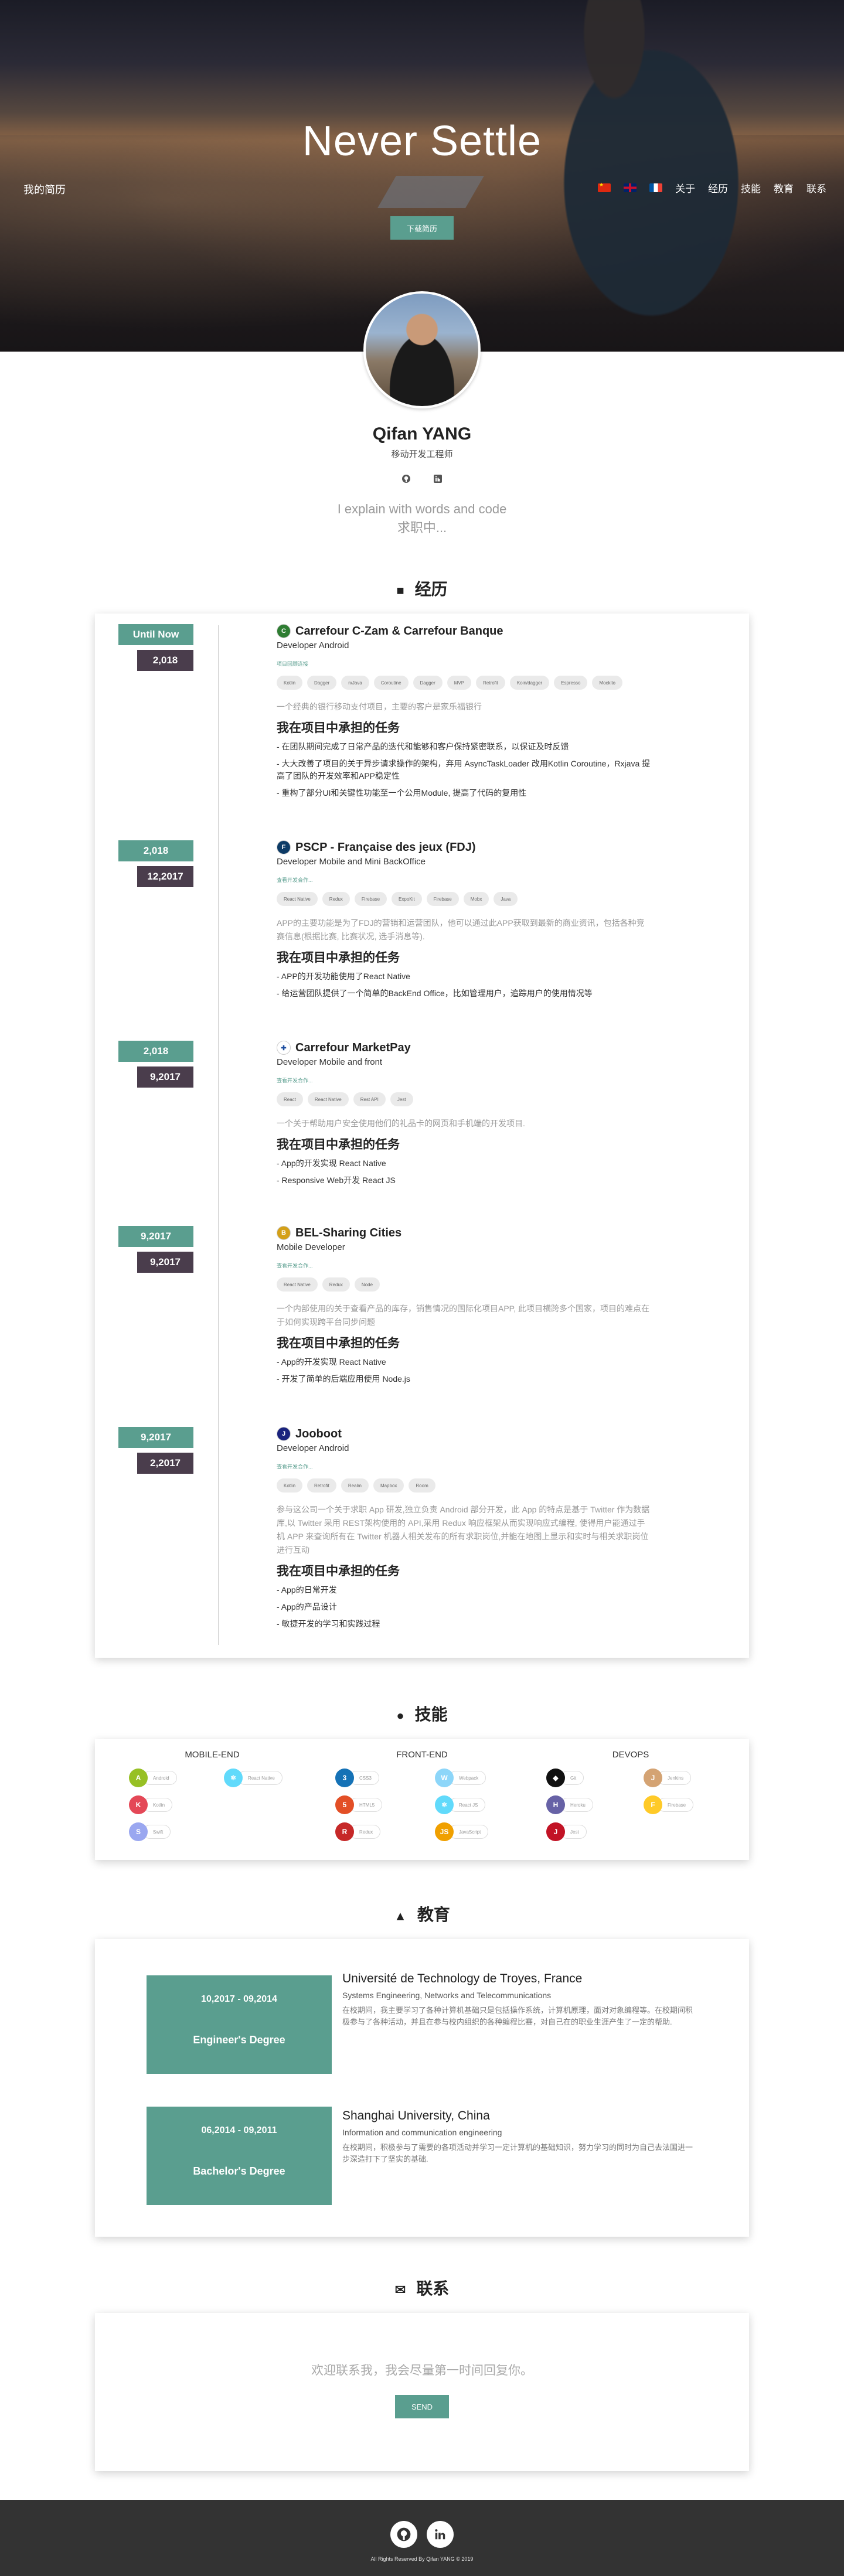 Image resolution: width=844 pixels, height=2576 pixels. What do you see at coordinates (422, 454) in the screenshot?
I see `profile-role: 移动开发工程师` at bounding box center [422, 454].